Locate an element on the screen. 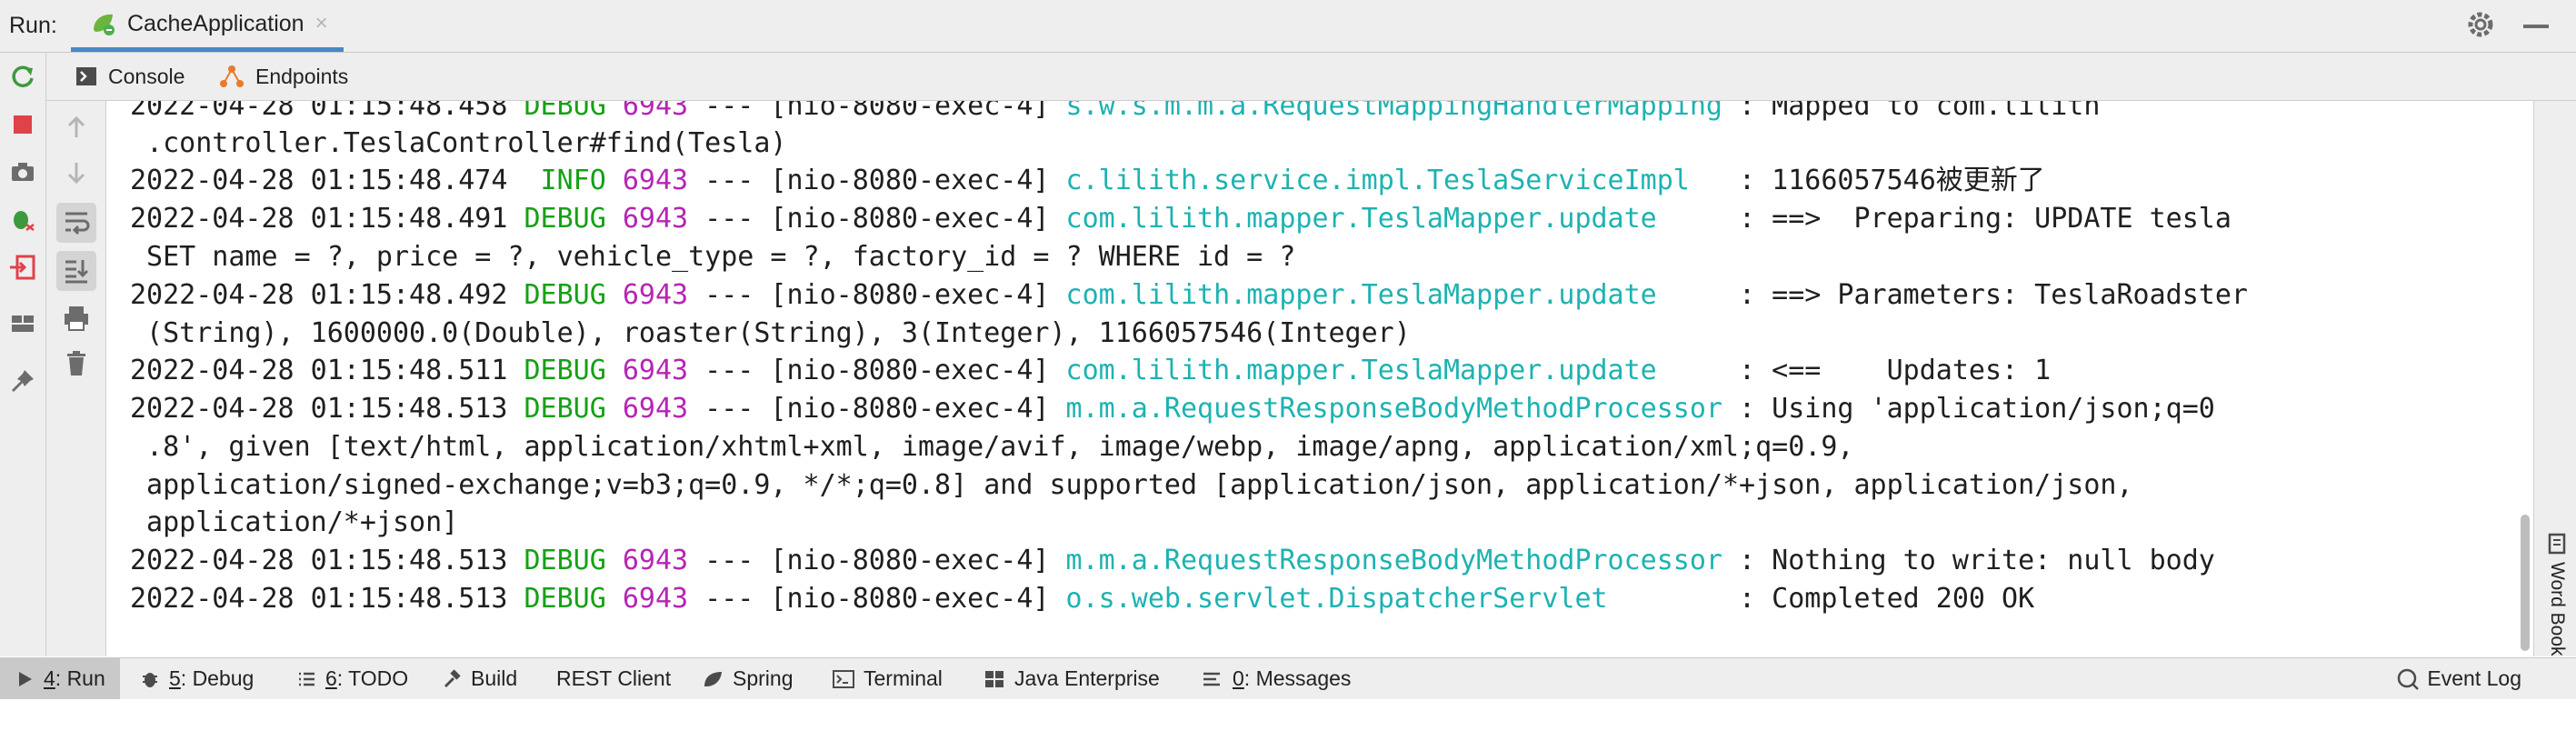  log-logger: s.w.s.m.m.a.RequestMappingHandlerMapping is located at coordinates (1393, 112).